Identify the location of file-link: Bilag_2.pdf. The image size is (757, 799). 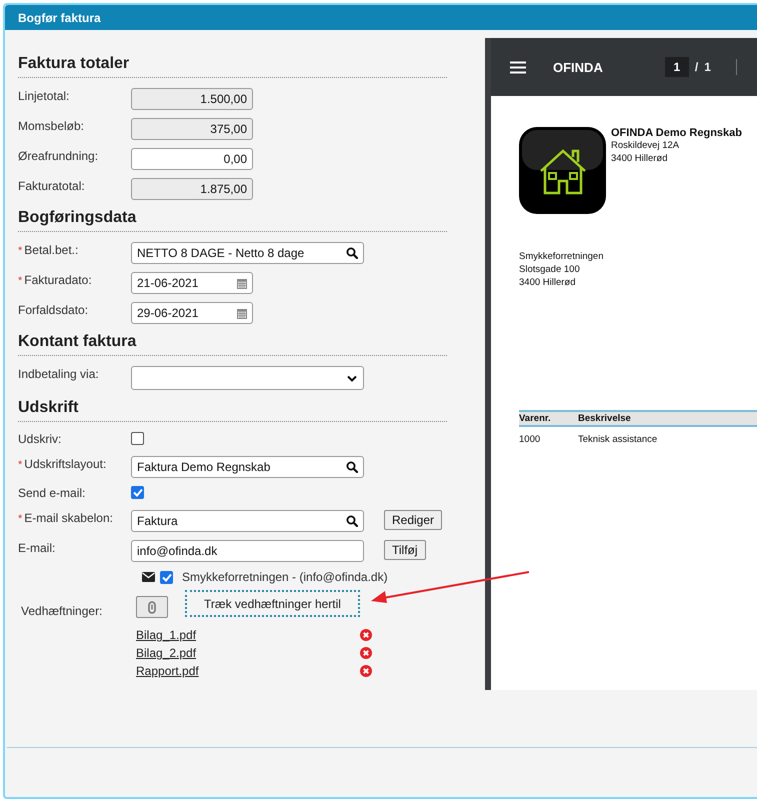
(166, 653).